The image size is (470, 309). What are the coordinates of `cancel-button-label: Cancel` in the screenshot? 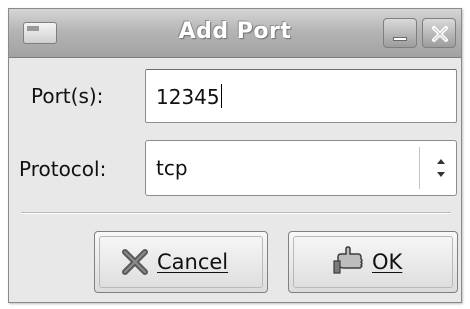 It's located at (193, 262).